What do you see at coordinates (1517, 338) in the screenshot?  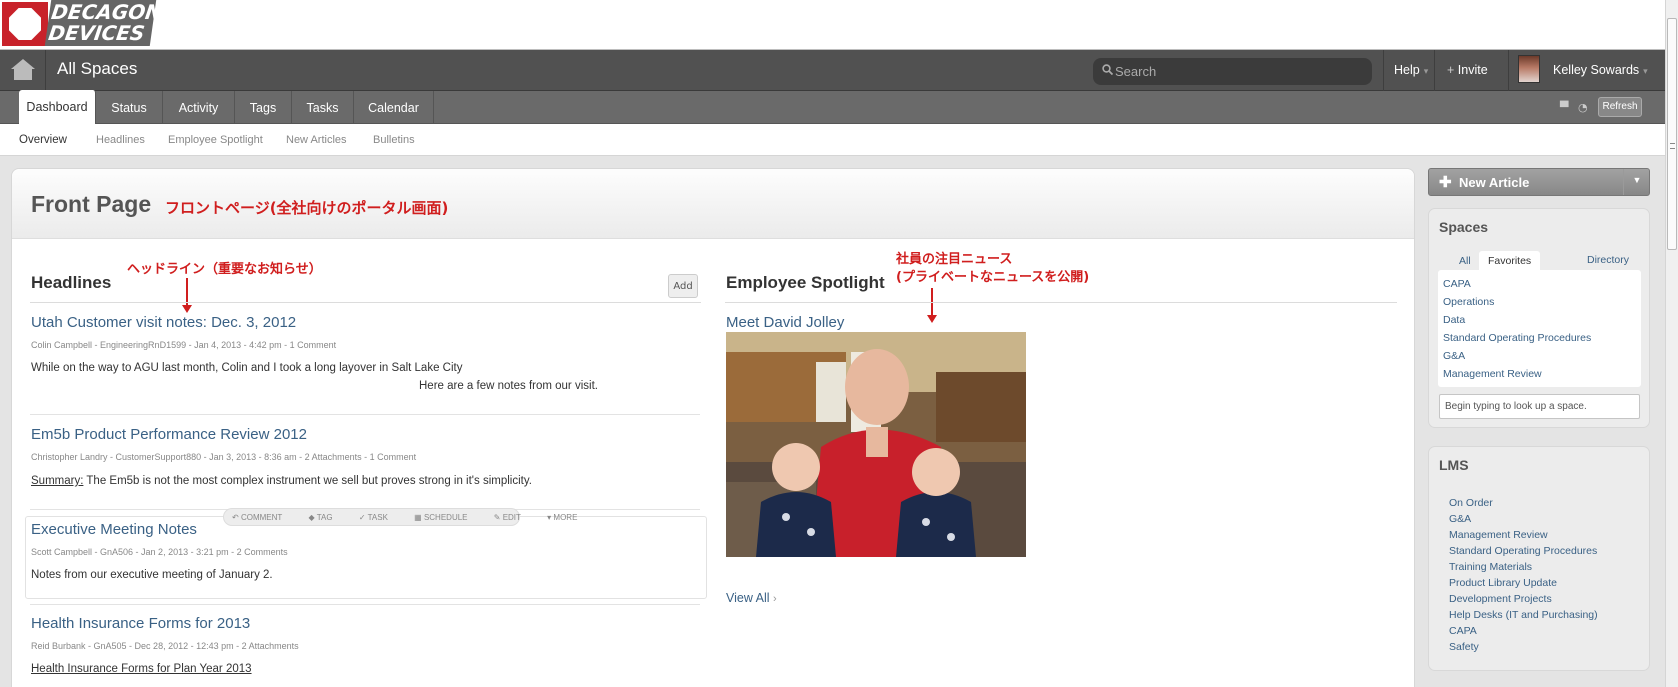 I see `space-link: Standard Operating Procedures` at bounding box center [1517, 338].